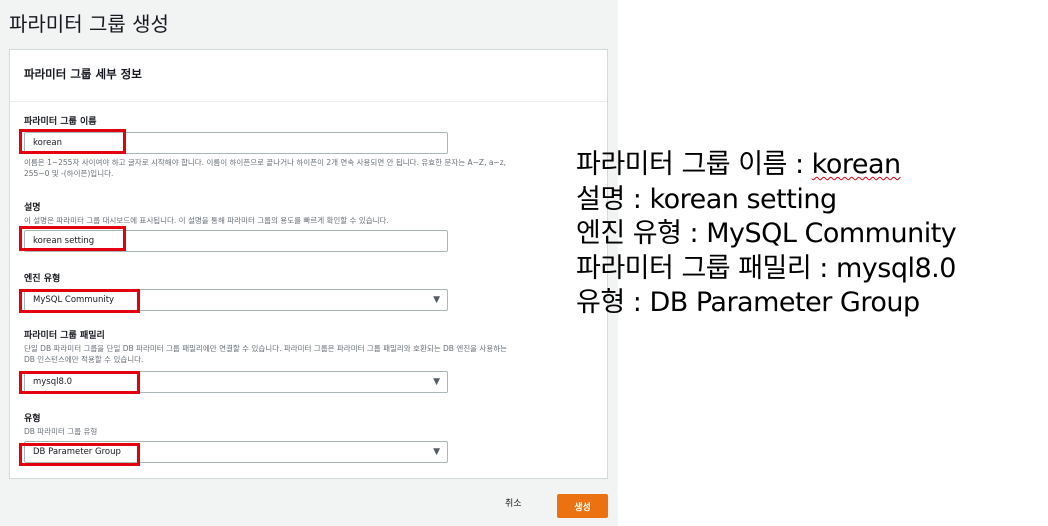 The image size is (1048, 526). Describe the element at coordinates (236, 452) in the screenshot. I see `type-select: DB Parameter Group ▼` at that location.